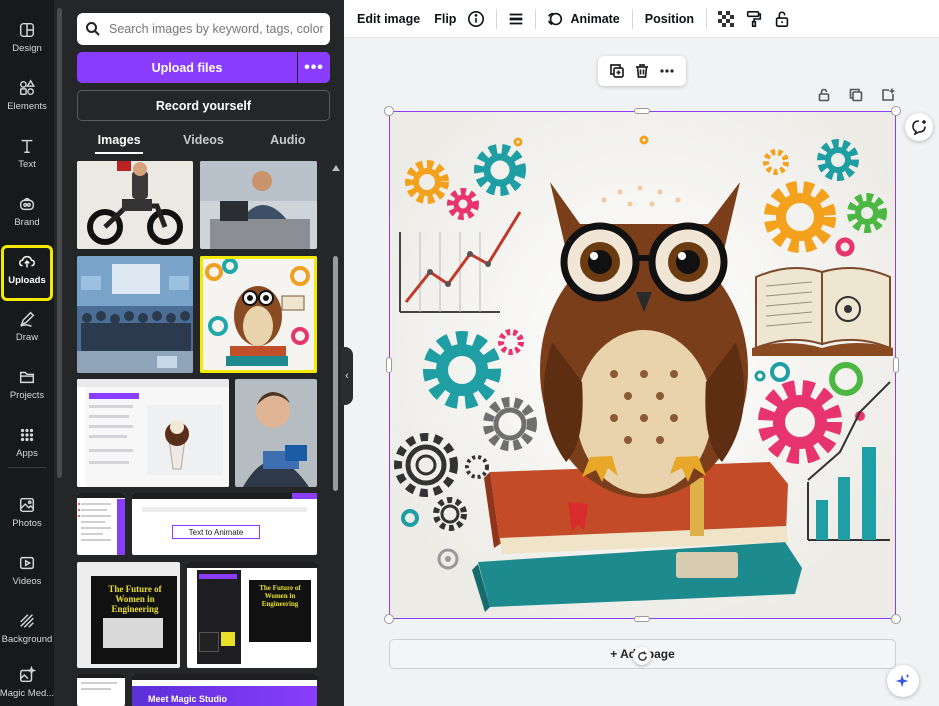  I want to click on info-button, so click(476, 19).